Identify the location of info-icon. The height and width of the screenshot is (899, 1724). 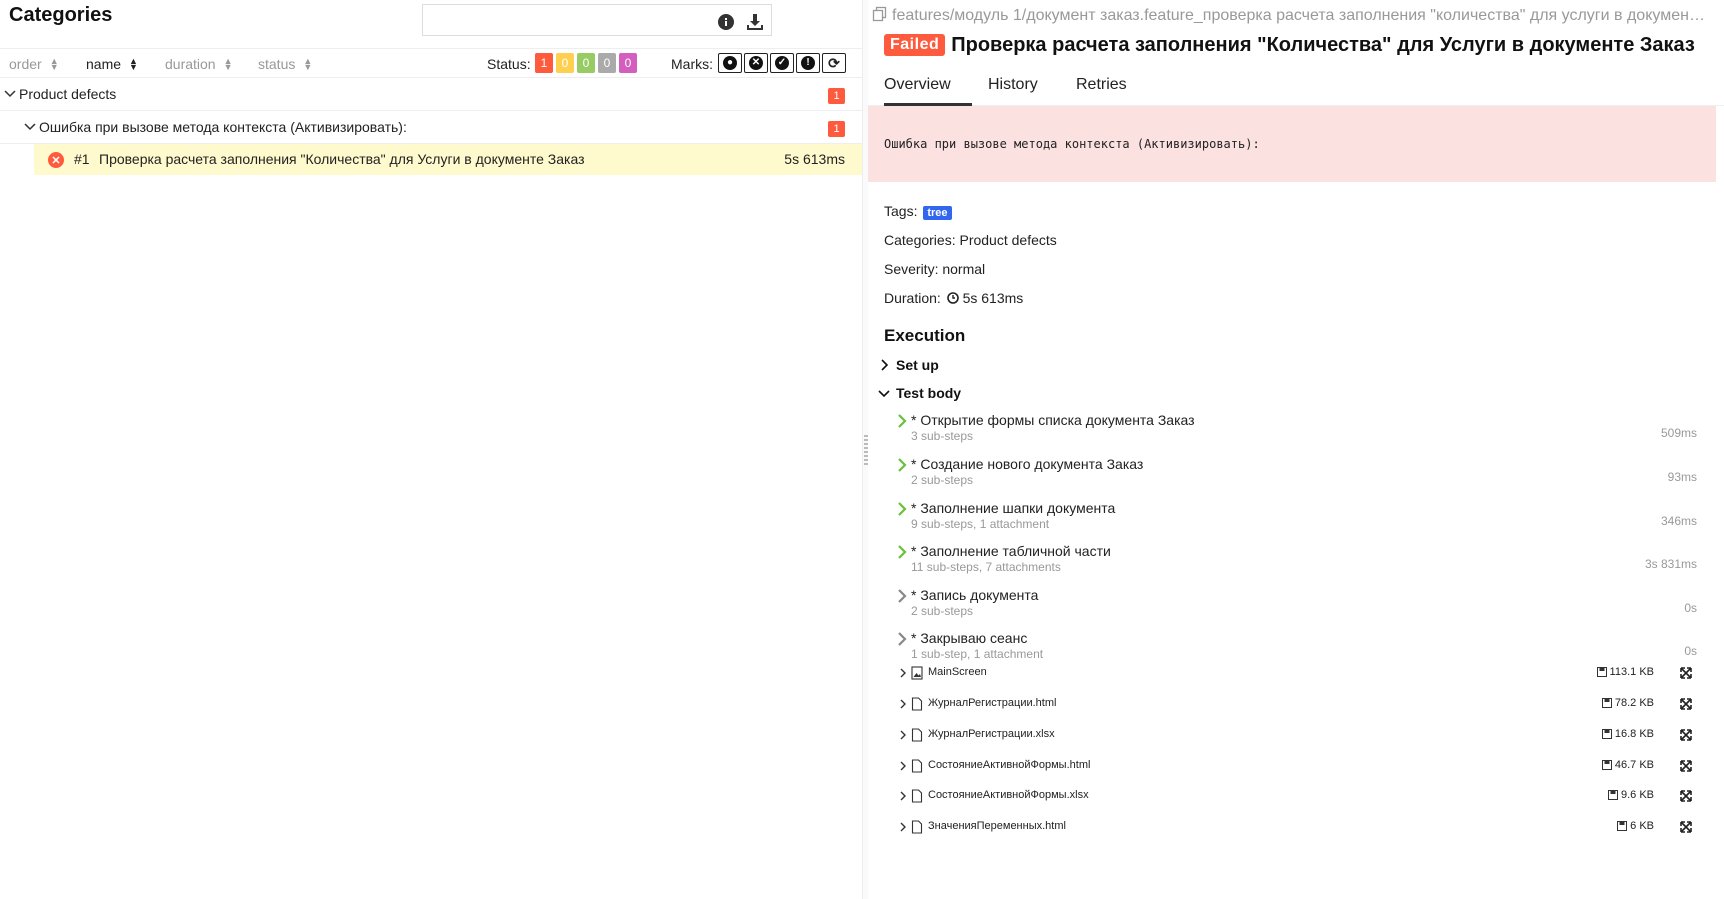
(726, 22).